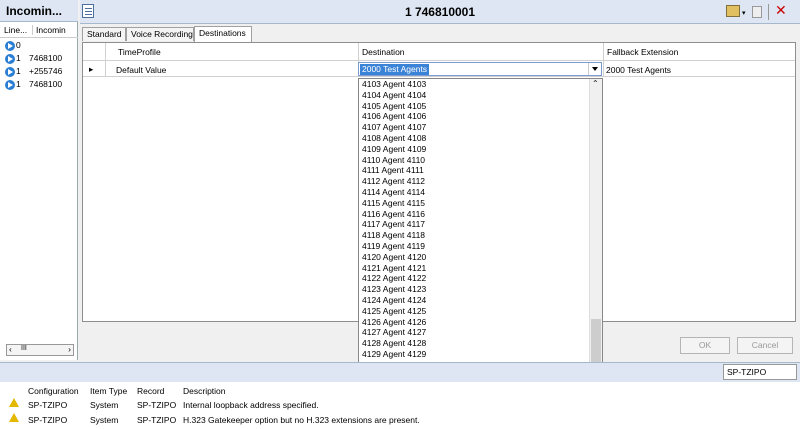 This screenshot has width=800, height=429. Describe the element at coordinates (781, 10) in the screenshot. I see `close-icon: ✕` at that location.